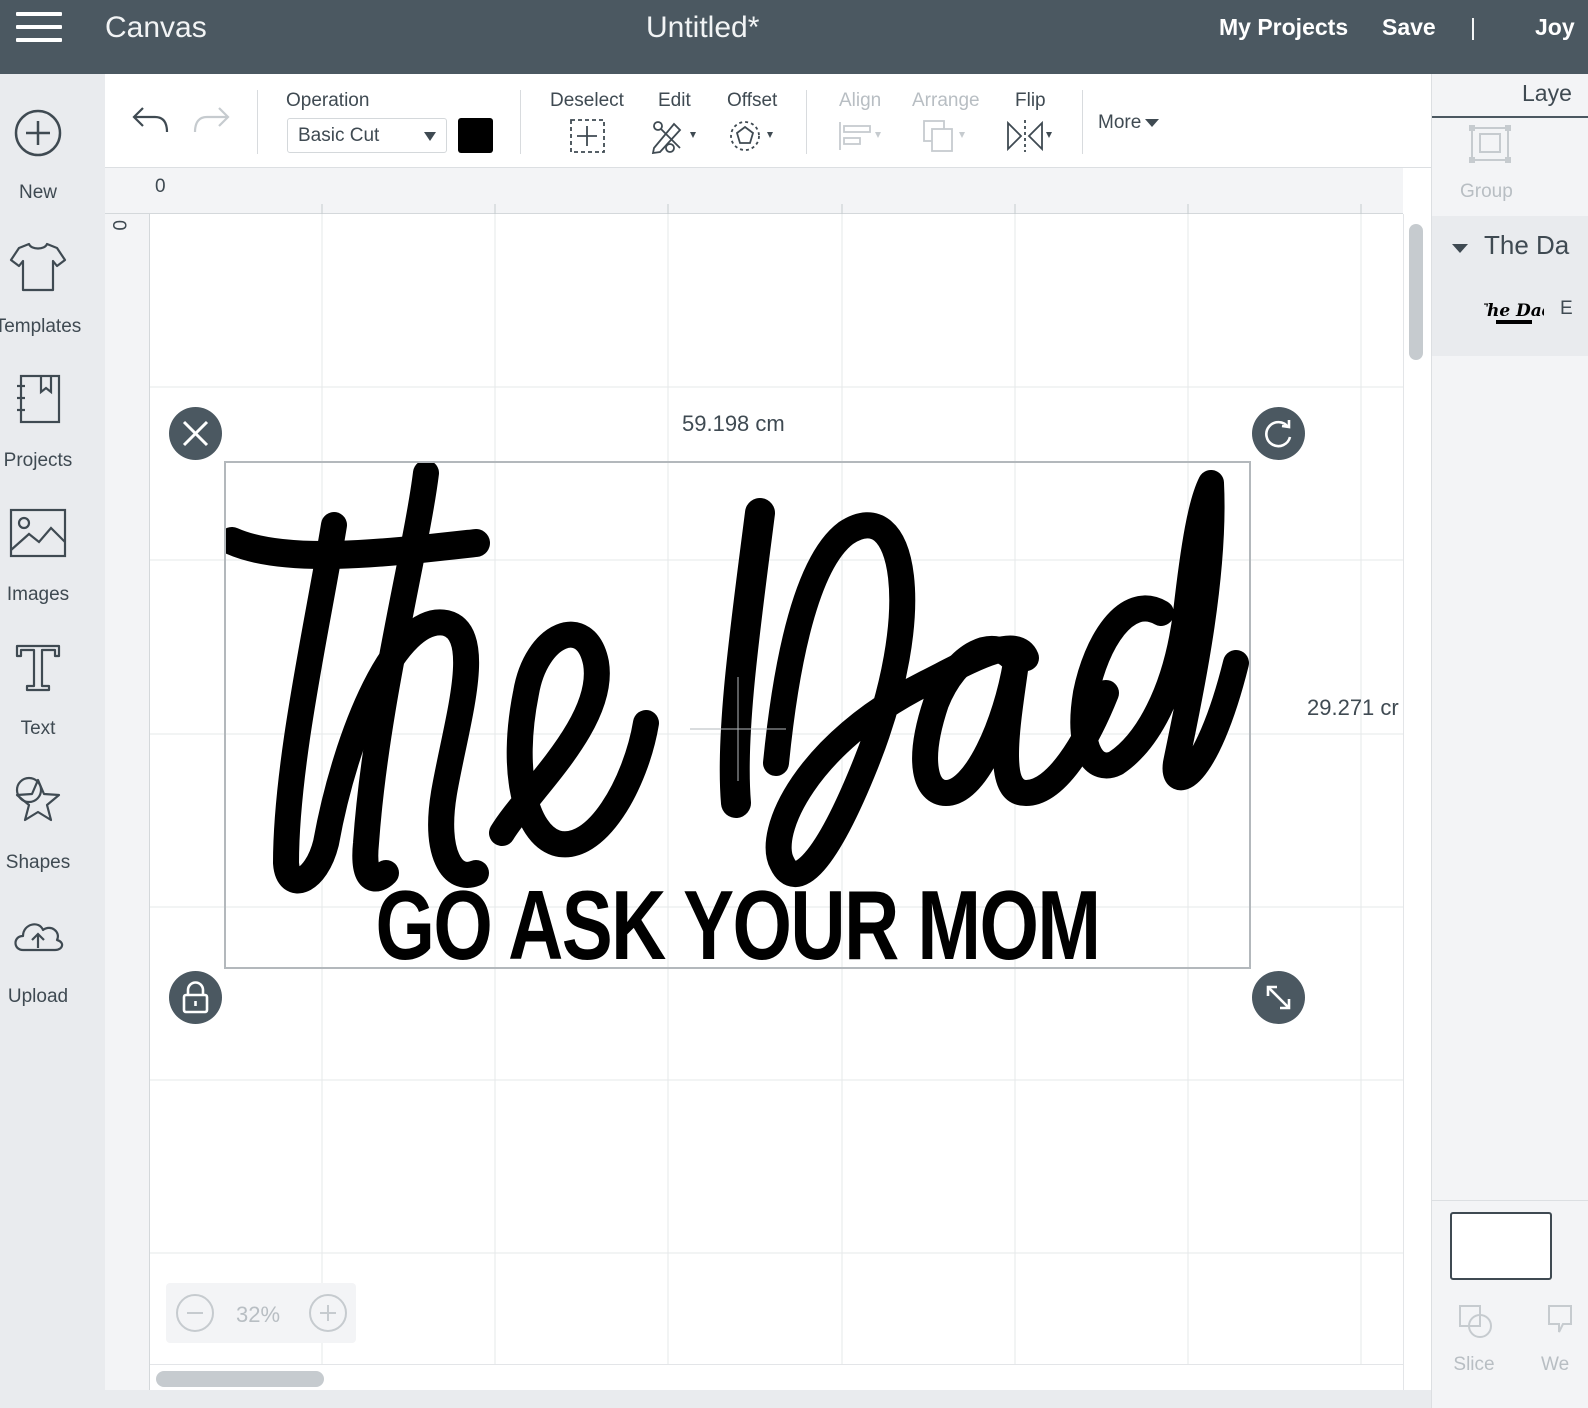  Describe the element at coordinates (52, 970) in the screenshot. I see `sidebar-item-upload: Upload` at that location.